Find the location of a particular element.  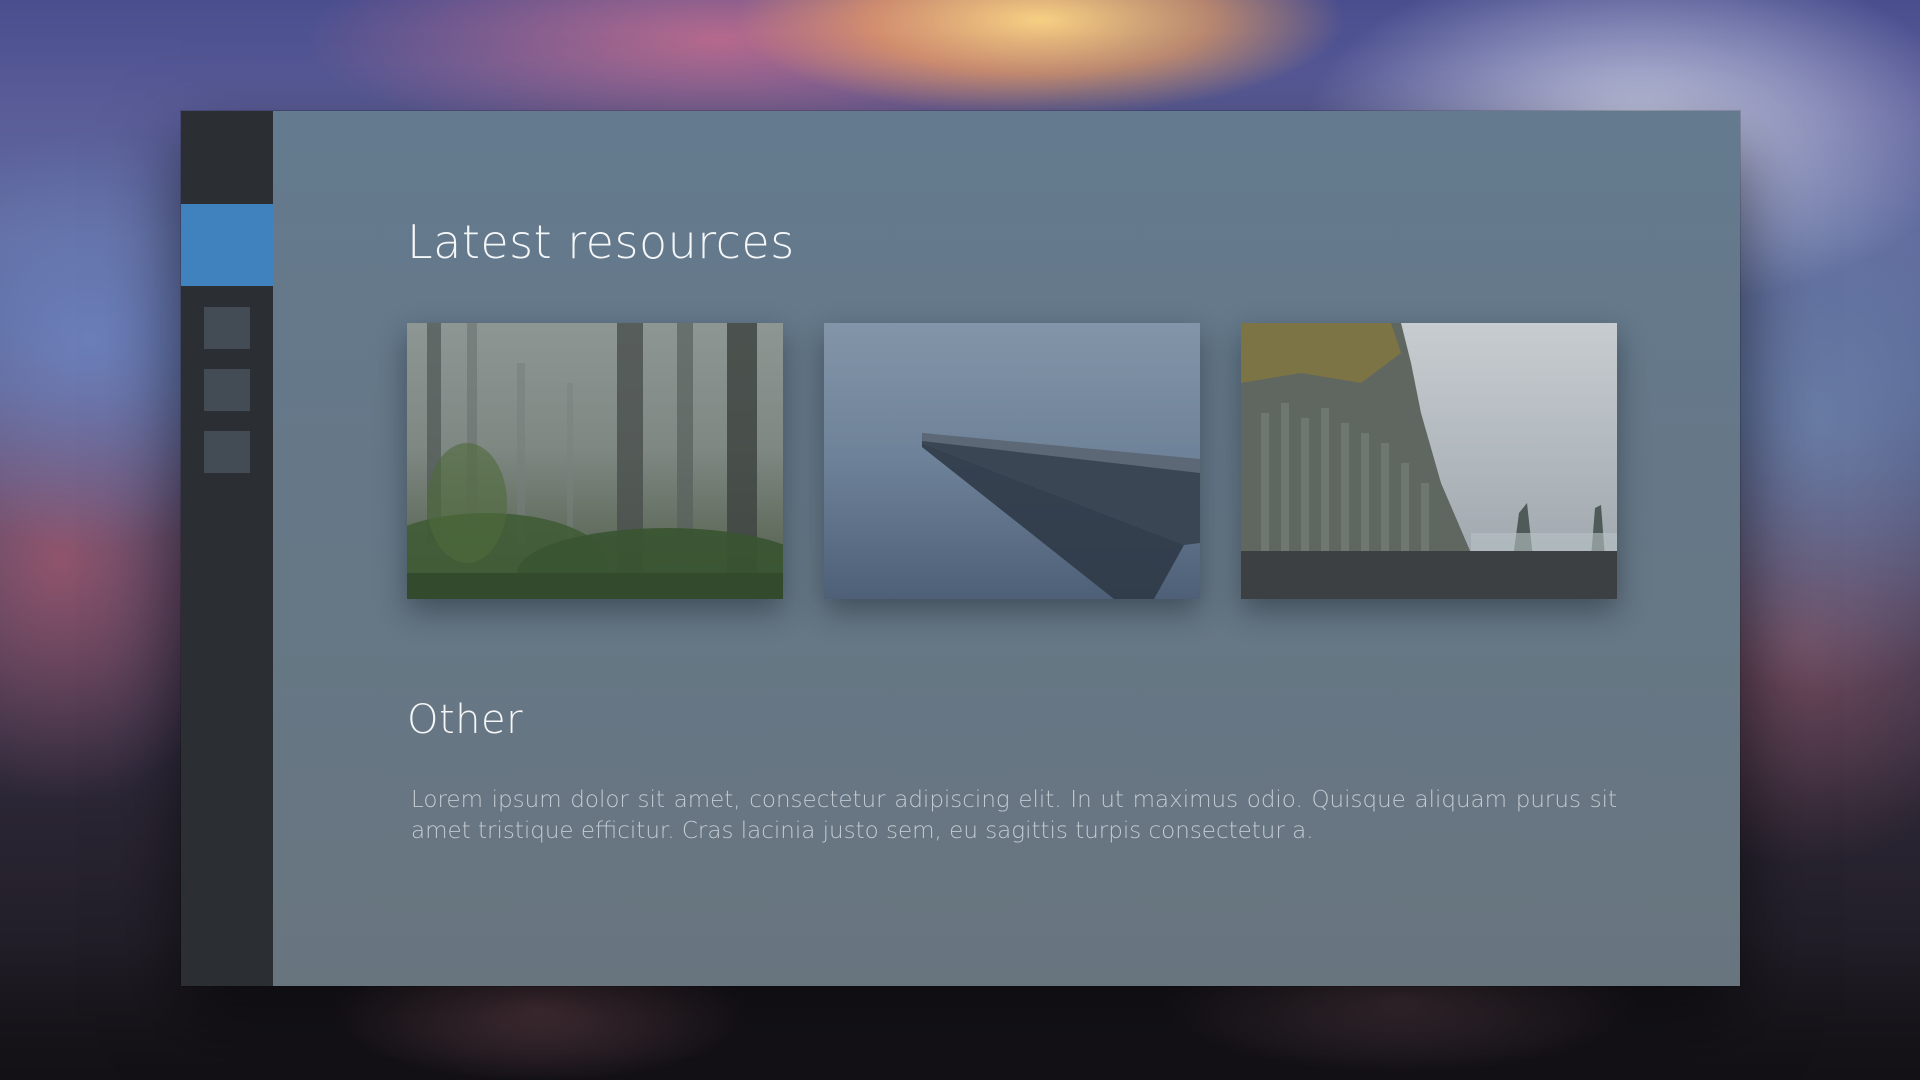

resource-thumbnail-cliff is located at coordinates (1429, 461).